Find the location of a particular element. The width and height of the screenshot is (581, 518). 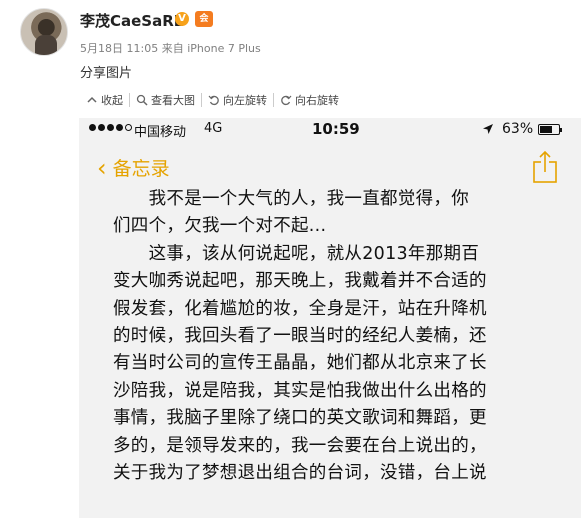

rotate-left-label: 向左旋转 is located at coordinates (245, 100).